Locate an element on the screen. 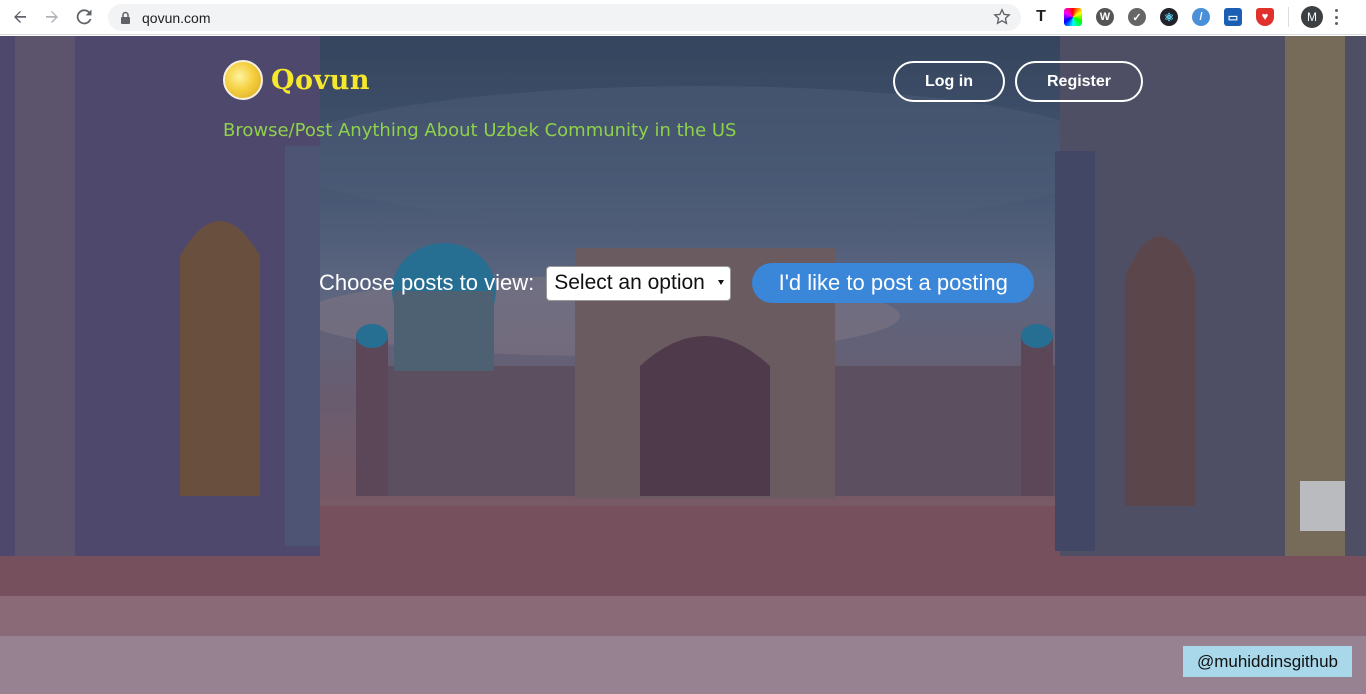  menu-icon is located at coordinates (1337, 17).